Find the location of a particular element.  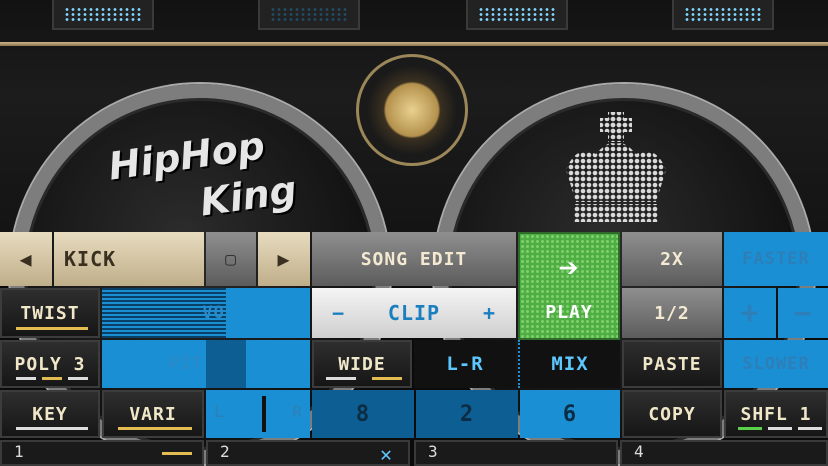

clip-label: CLIP is located at coordinates (414, 313).